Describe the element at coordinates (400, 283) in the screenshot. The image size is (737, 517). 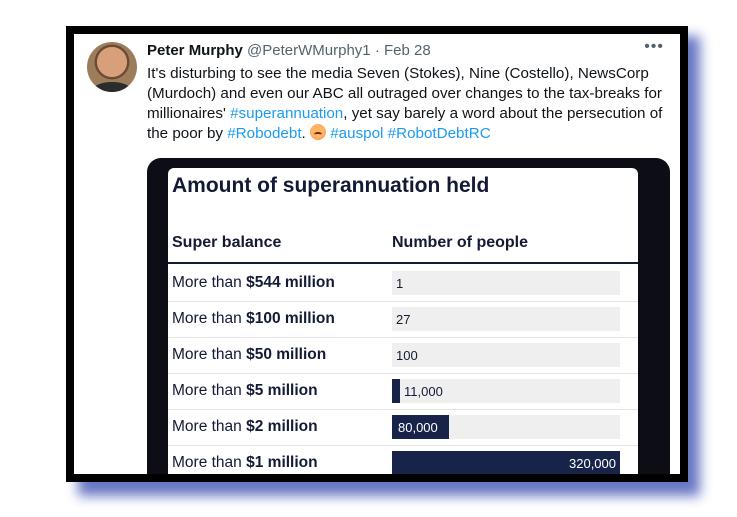
I see `bar-value-label: 1` at that location.